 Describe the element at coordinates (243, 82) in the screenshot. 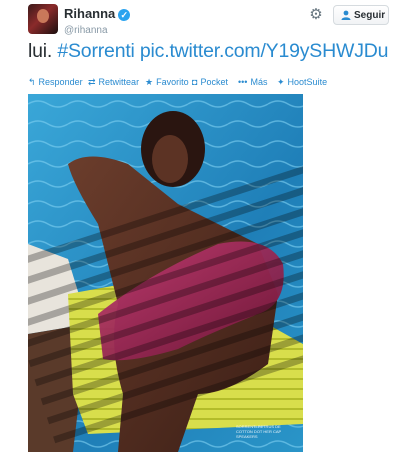

I see `more-icon: •••` at that location.